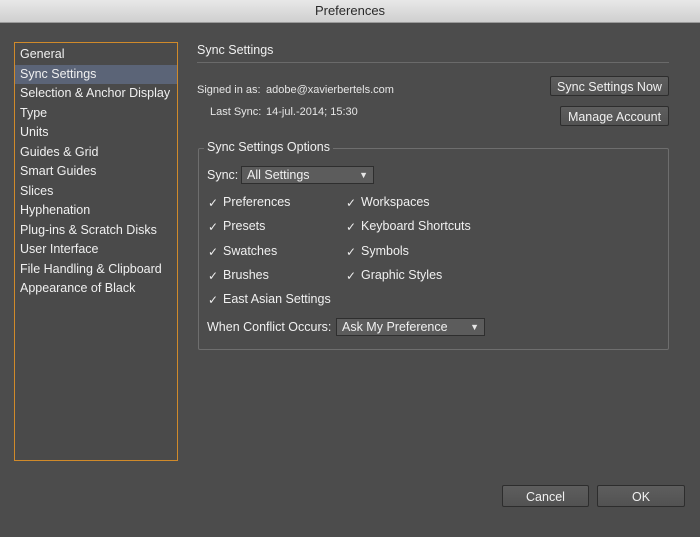 Image resolution: width=700 pixels, height=537 pixels. I want to click on sidebar-item: File Handling & Clipboard, so click(96, 270).